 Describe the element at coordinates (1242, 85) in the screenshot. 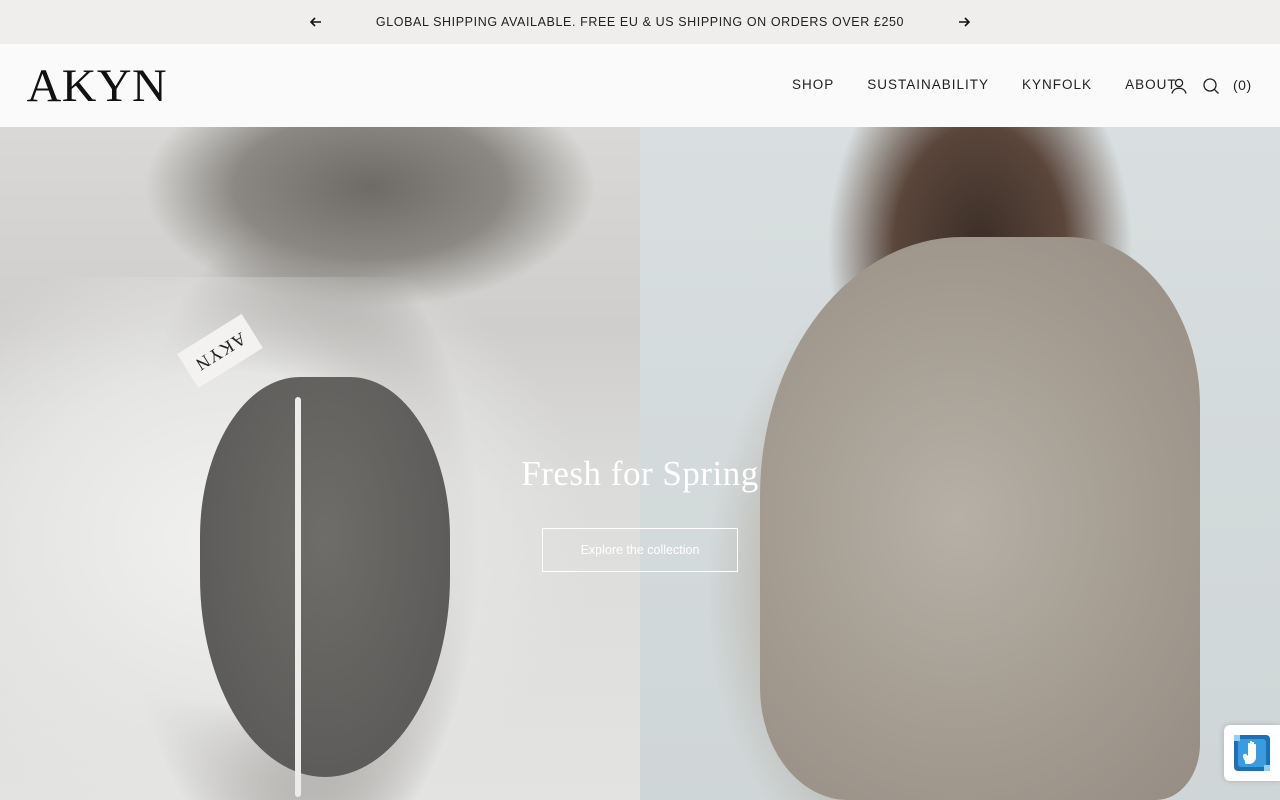

I see `cart-button: (0)` at that location.